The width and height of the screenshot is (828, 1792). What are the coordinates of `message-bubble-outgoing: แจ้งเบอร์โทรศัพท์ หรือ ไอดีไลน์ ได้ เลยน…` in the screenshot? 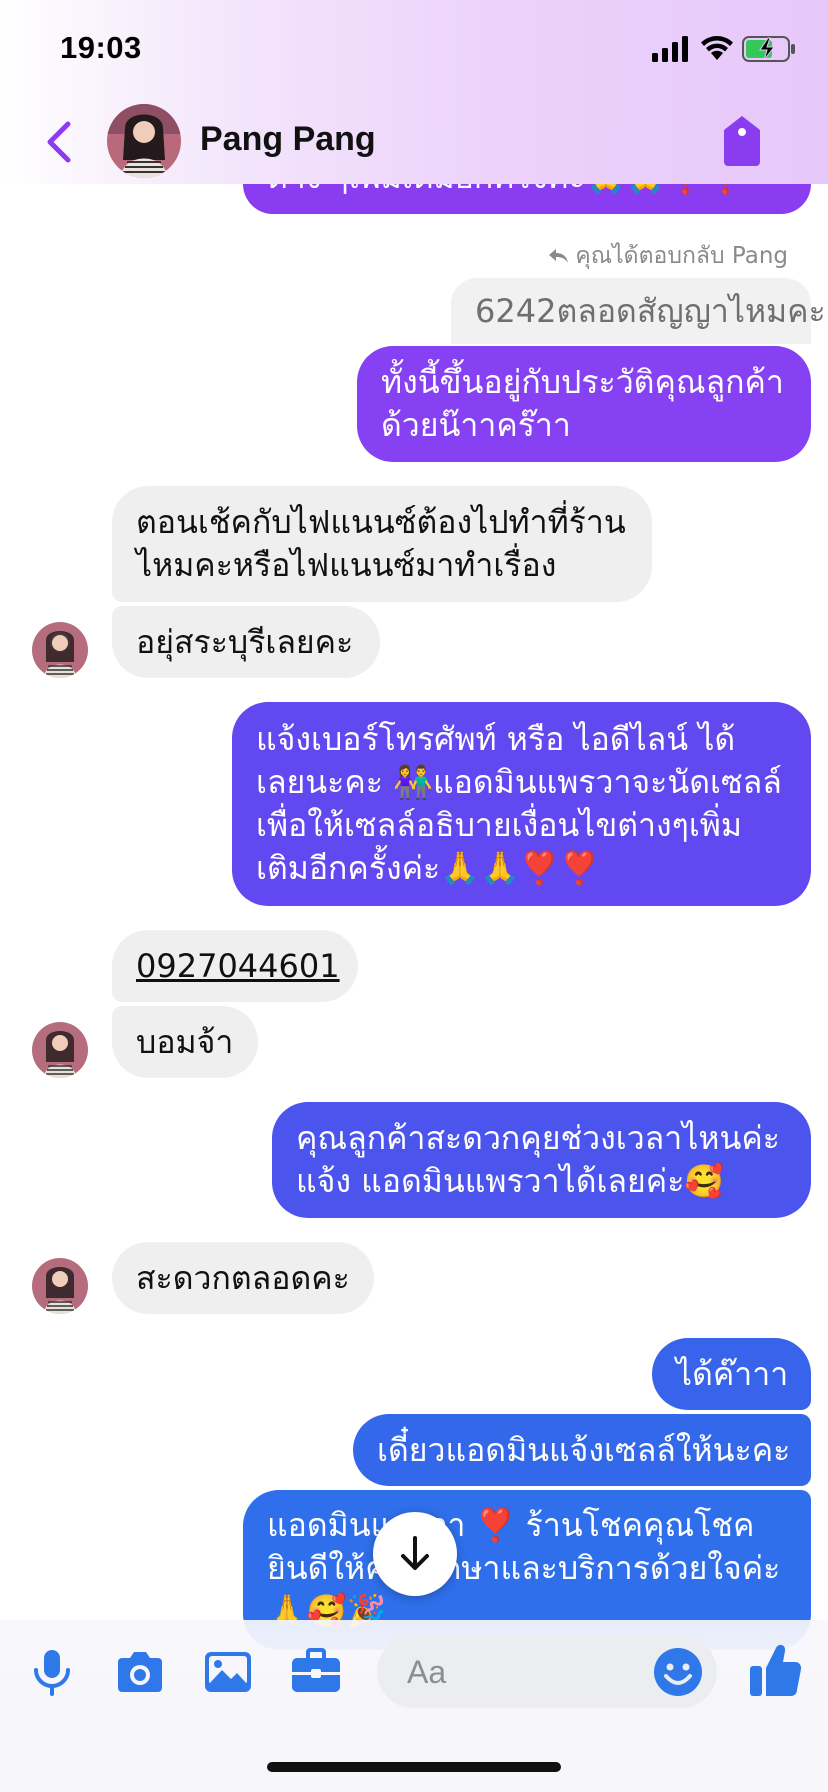 It's located at (521, 804).